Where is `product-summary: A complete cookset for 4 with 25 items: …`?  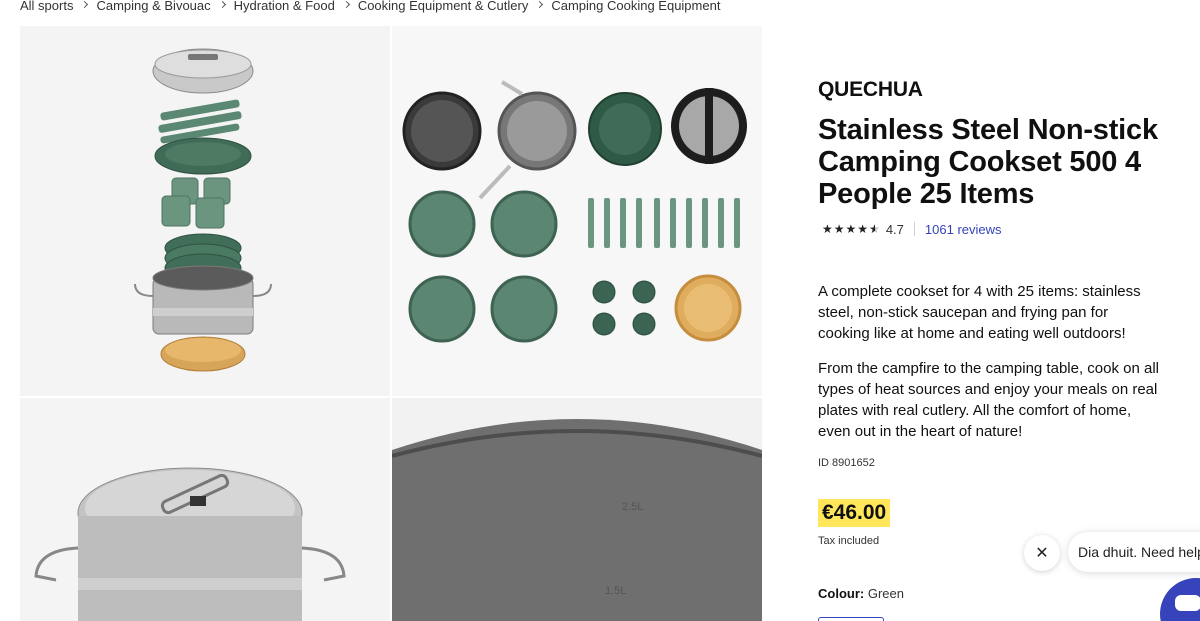
product-summary: A complete cookset for 4 with 25 items: … is located at coordinates (979, 312).